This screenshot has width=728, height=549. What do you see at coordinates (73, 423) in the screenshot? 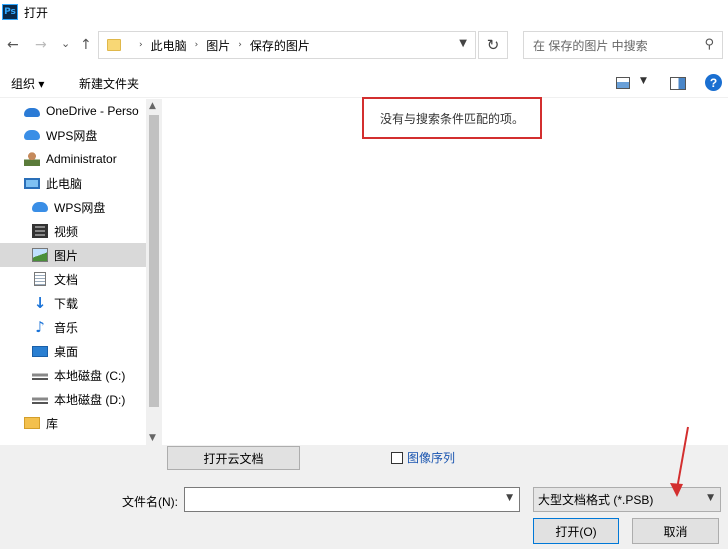
I see `sidebar-item-libraries: 库` at bounding box center [73, 423].